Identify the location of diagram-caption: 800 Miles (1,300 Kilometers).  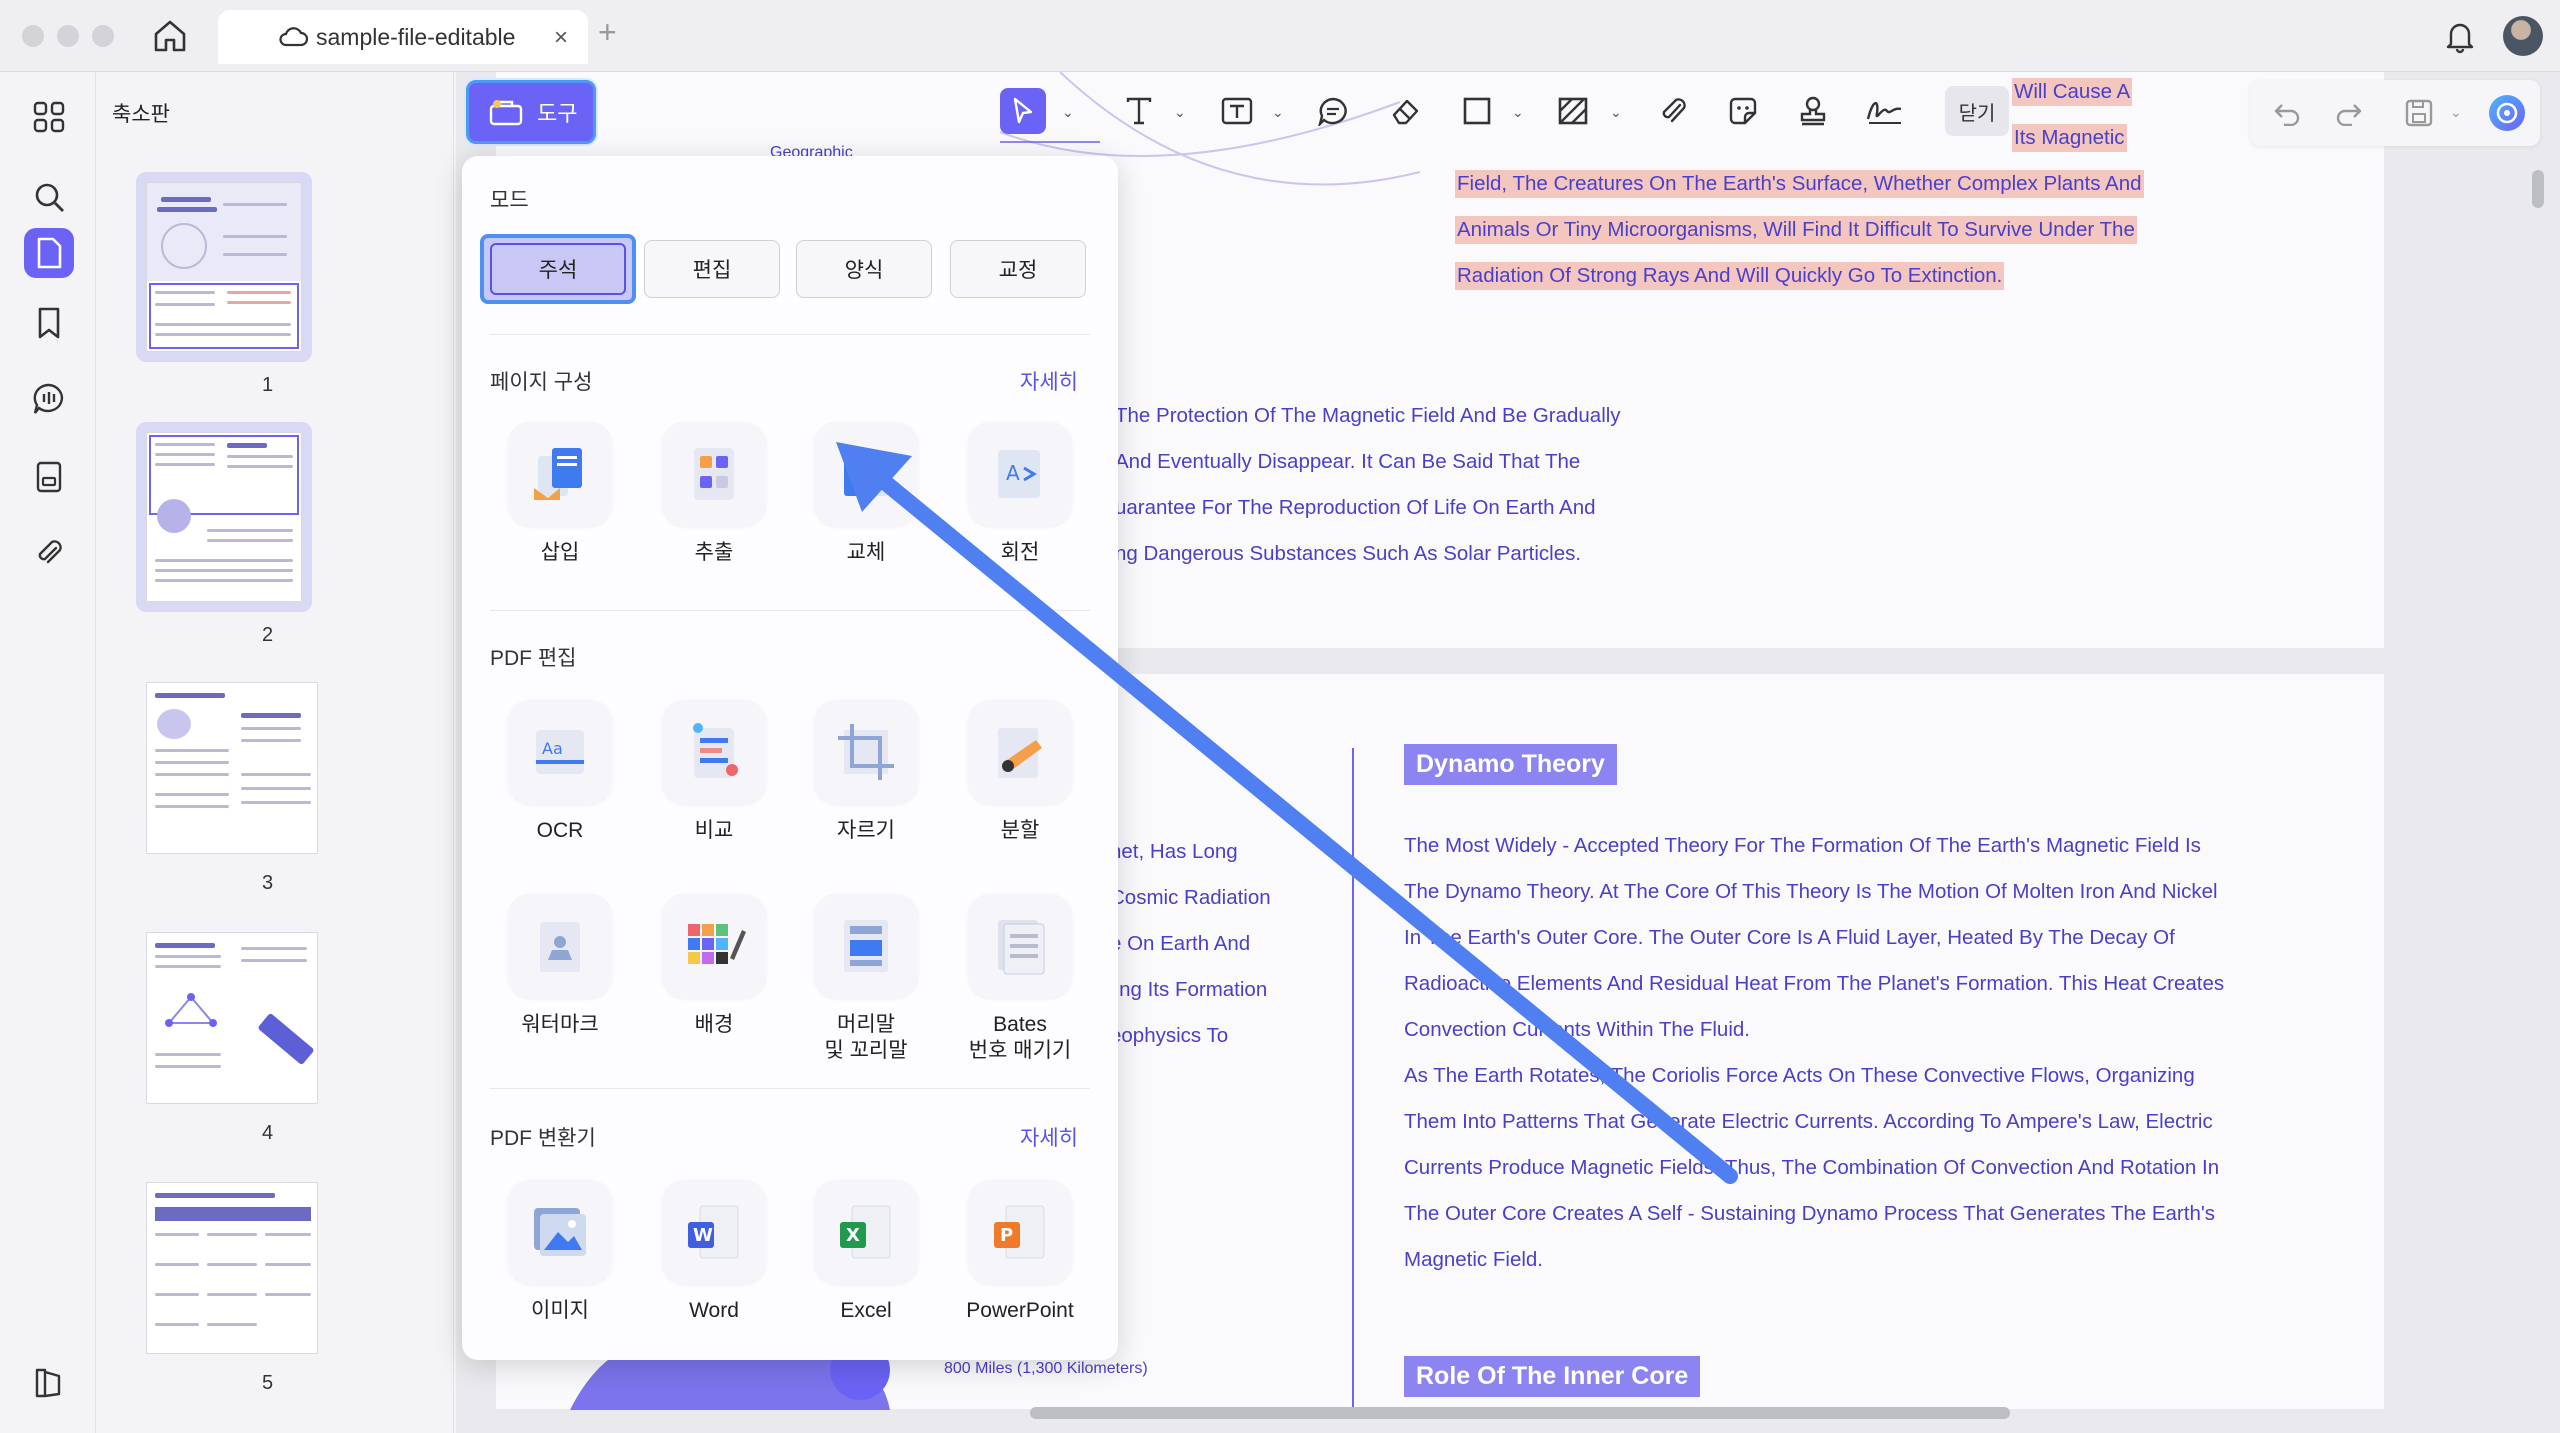
(1046, 1368).